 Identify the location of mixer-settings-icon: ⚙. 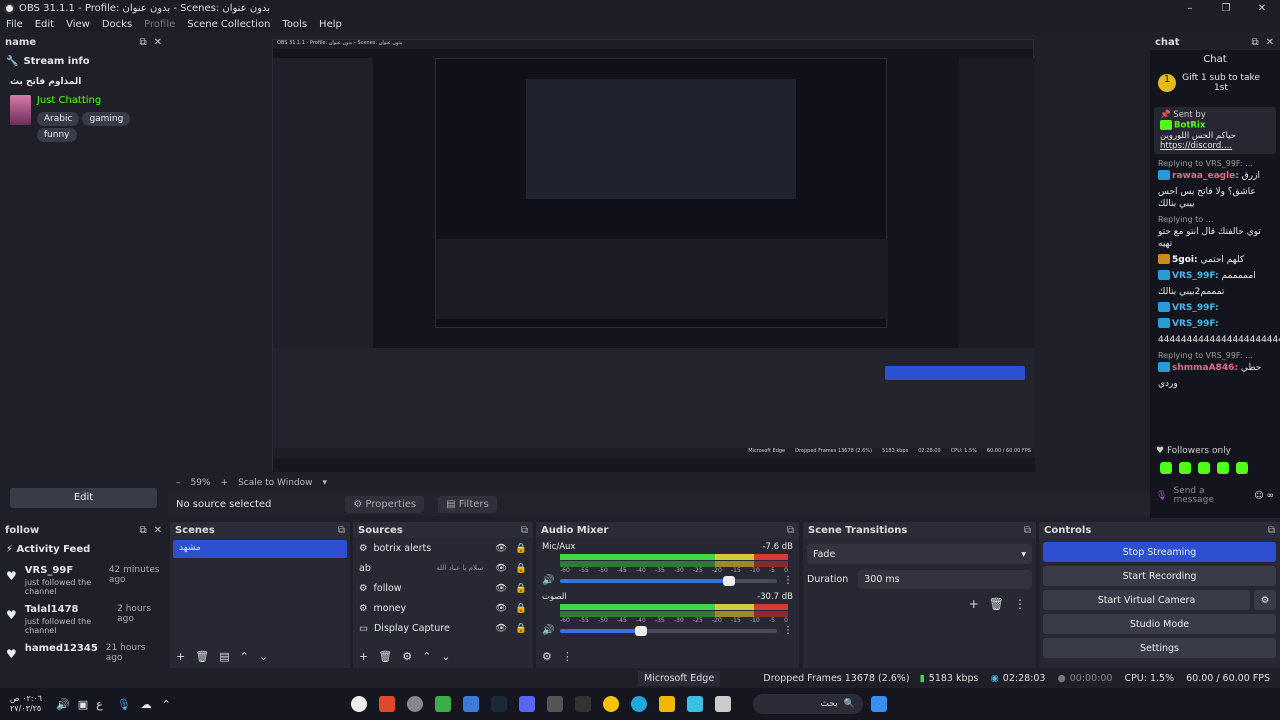
(547, 656).